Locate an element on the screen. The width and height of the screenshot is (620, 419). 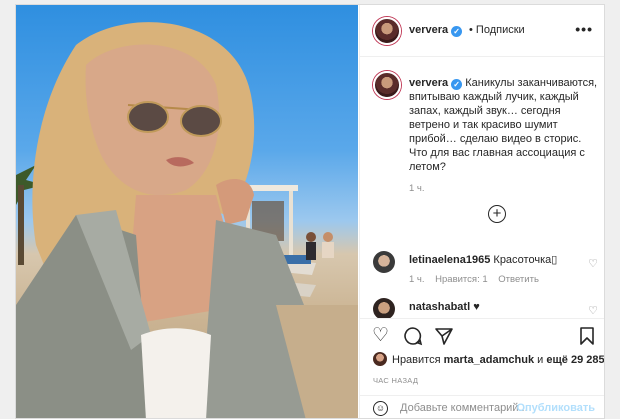
comment-text: Красоточка is located at coordinates (522, 260).